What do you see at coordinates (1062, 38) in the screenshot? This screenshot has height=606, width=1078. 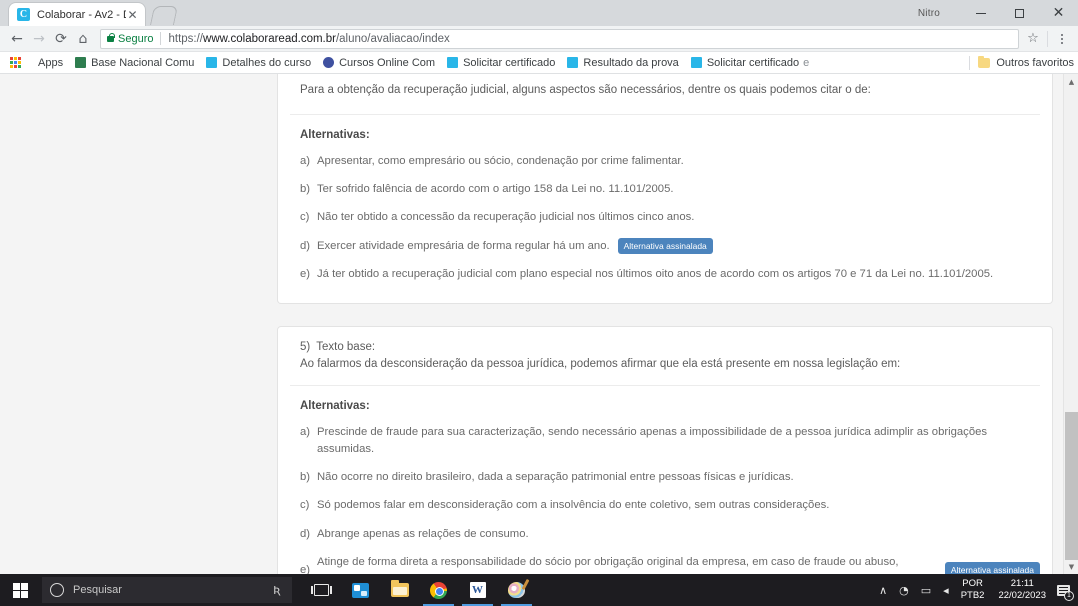 I see `chrome-menu-icon` at bounding box center [1062, 38].